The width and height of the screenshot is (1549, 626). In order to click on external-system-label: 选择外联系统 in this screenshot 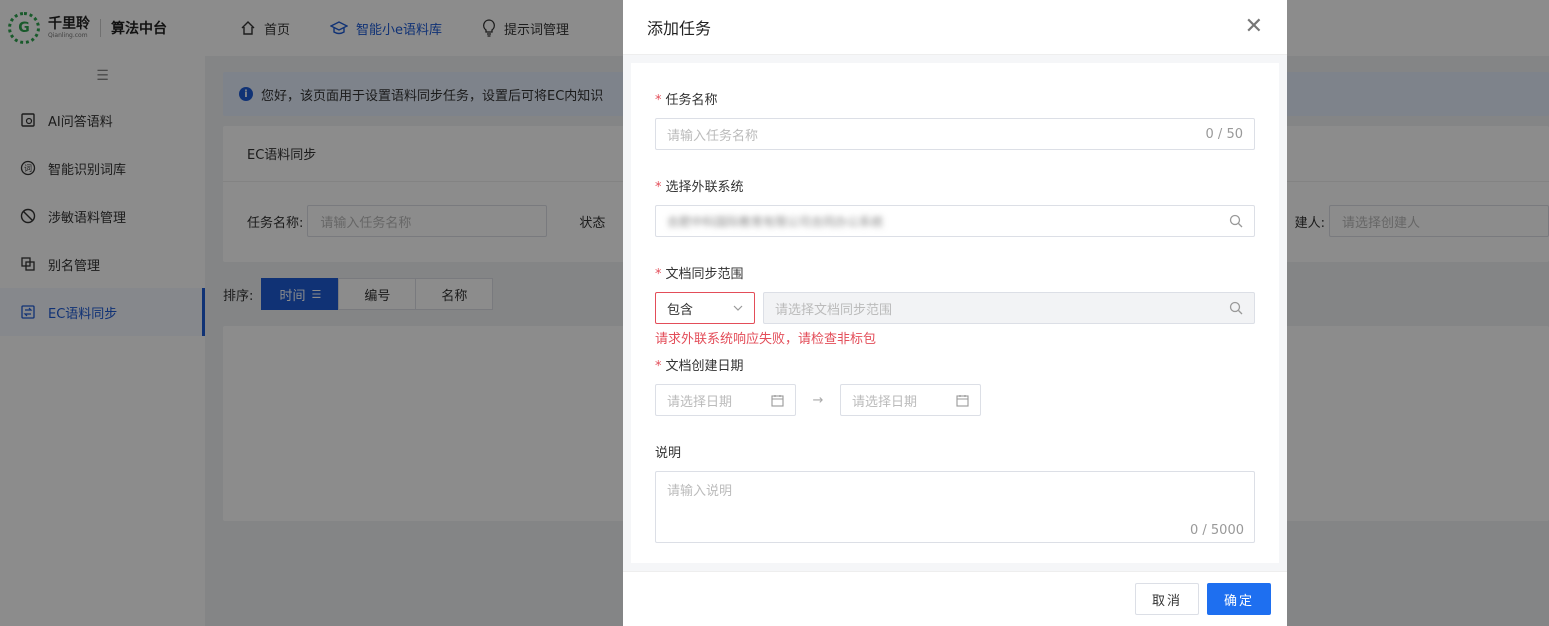, I will do `click(704, 187)`.